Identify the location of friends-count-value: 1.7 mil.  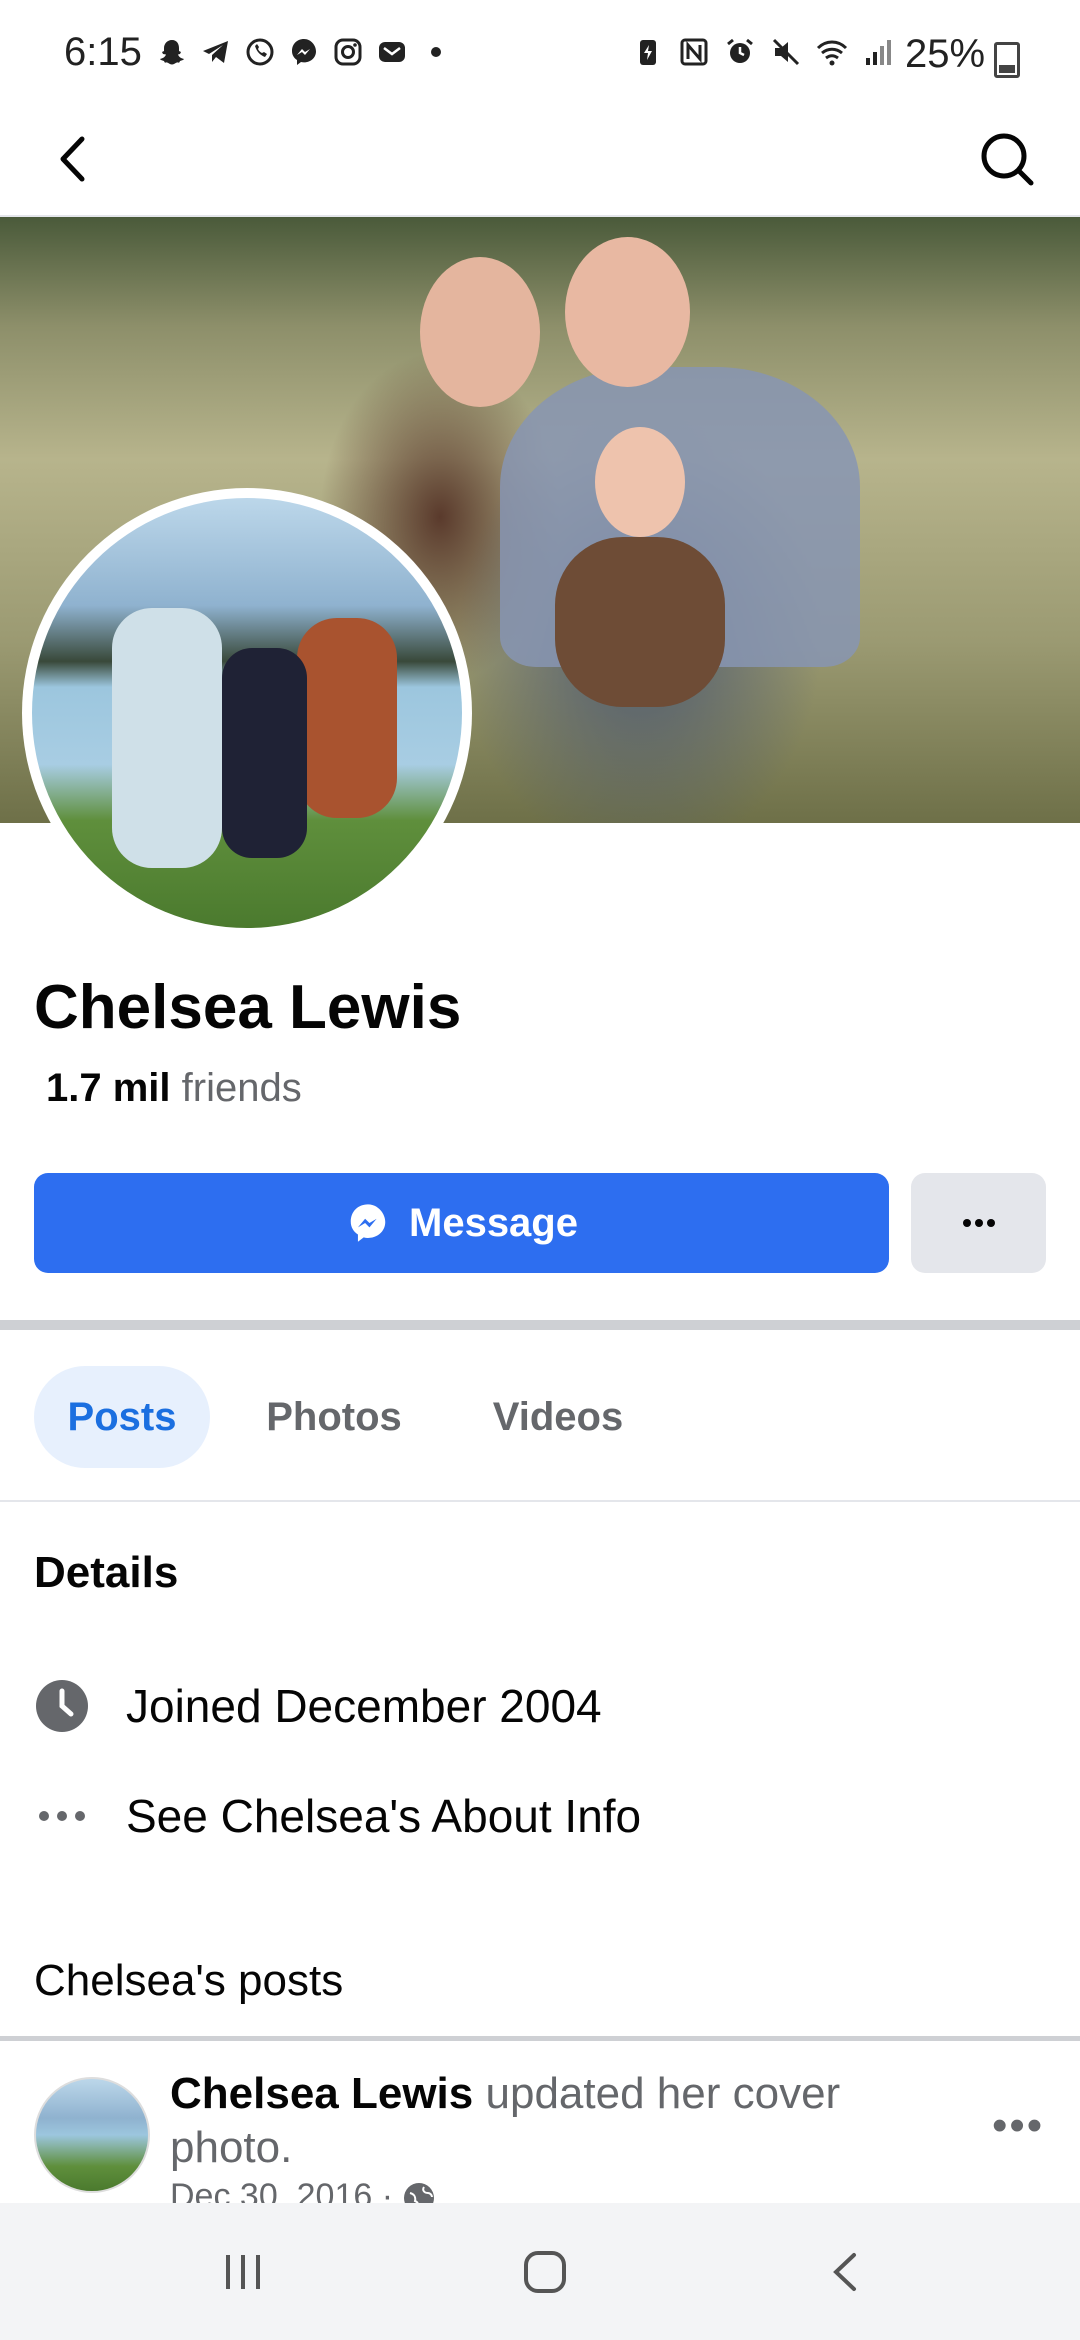
(108, 1088).